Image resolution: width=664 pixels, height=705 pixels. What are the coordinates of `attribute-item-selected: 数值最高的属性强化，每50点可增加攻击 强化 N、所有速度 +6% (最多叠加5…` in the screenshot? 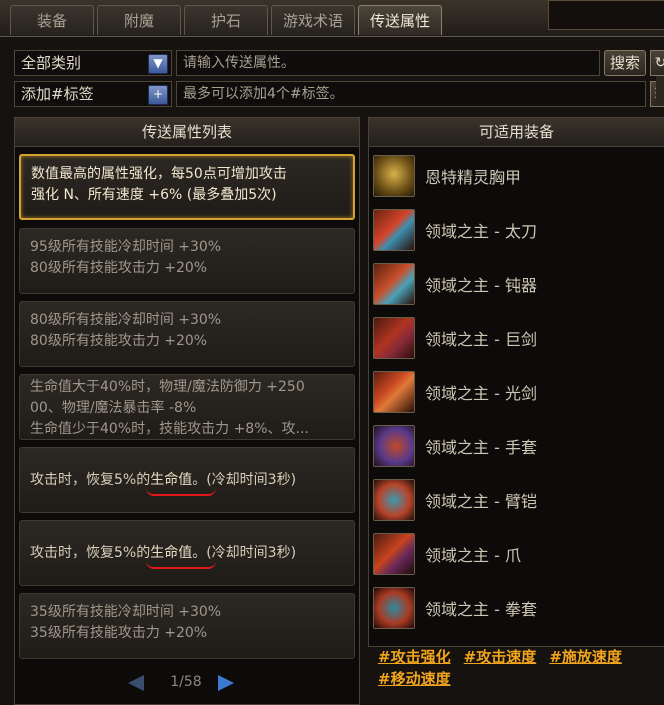 It's located at (187, 187).